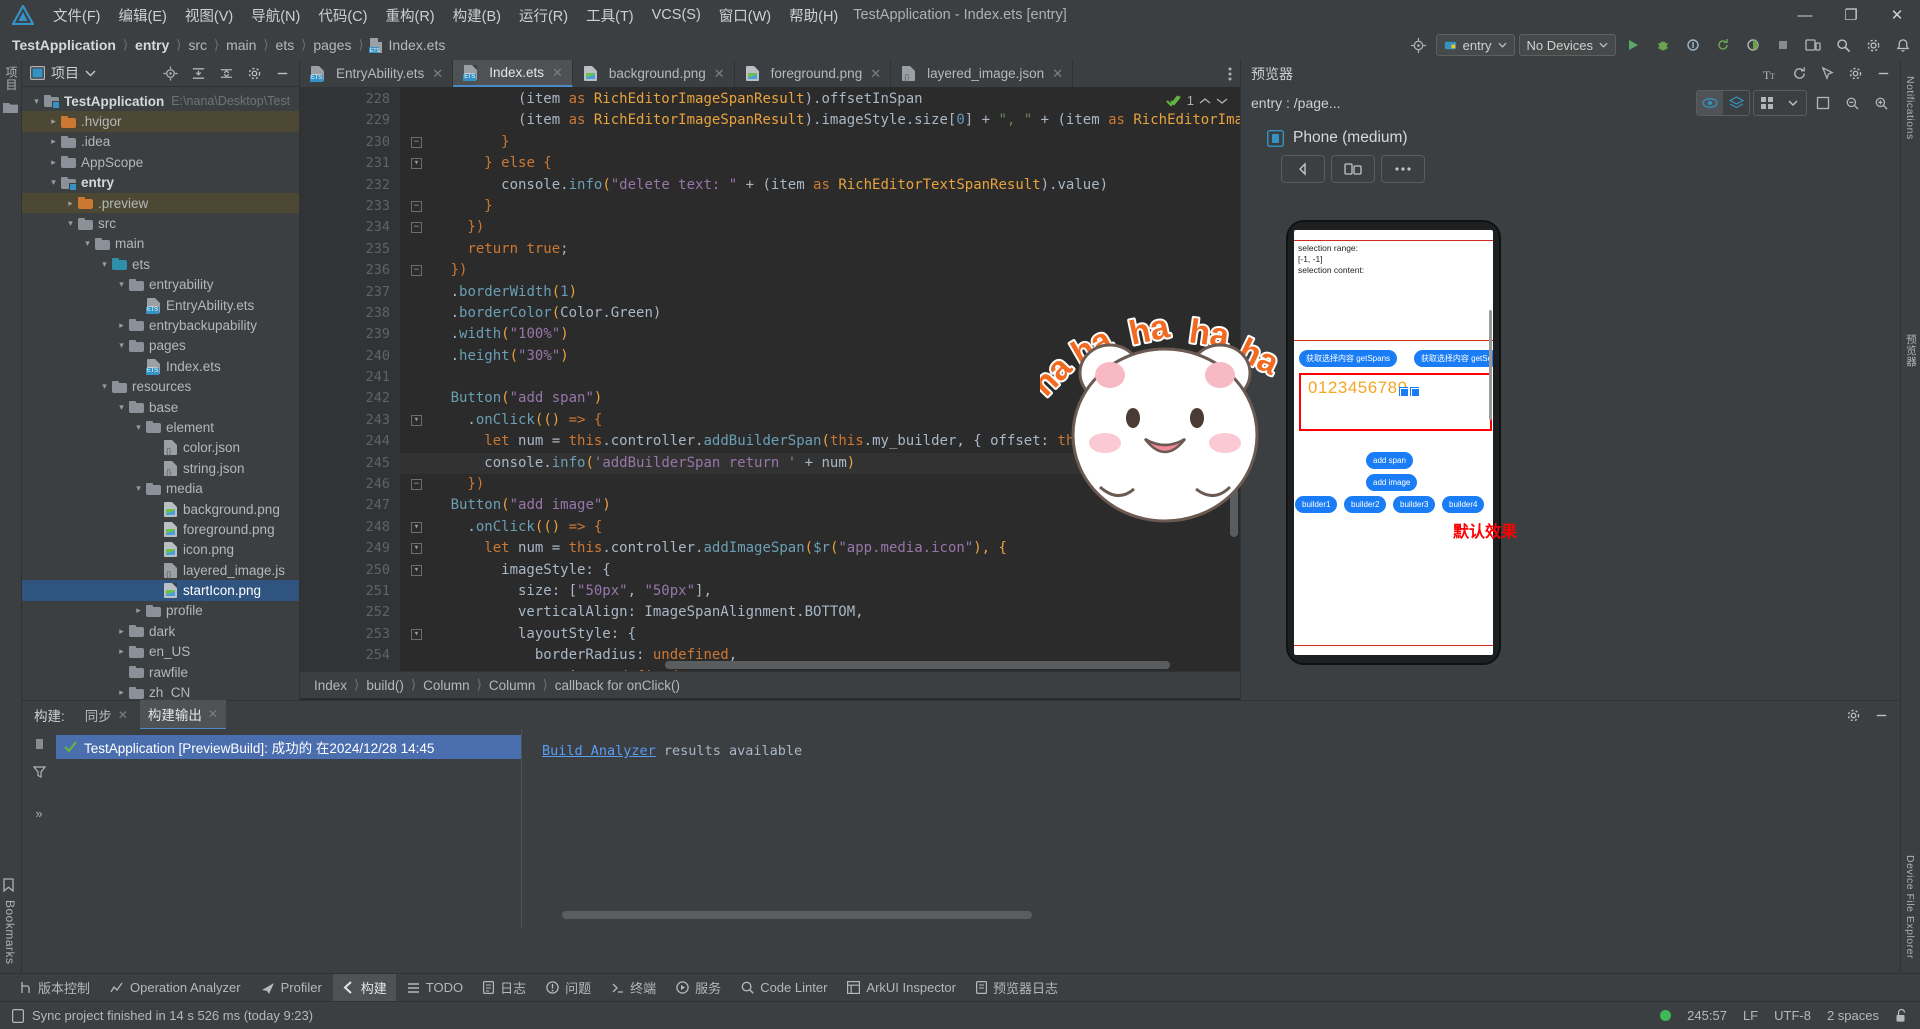  What do you see at coordinates (784, 987) in the screenshot?
I see `tool-window-code-linter: Code Linter` at bounding box center [784, 987].